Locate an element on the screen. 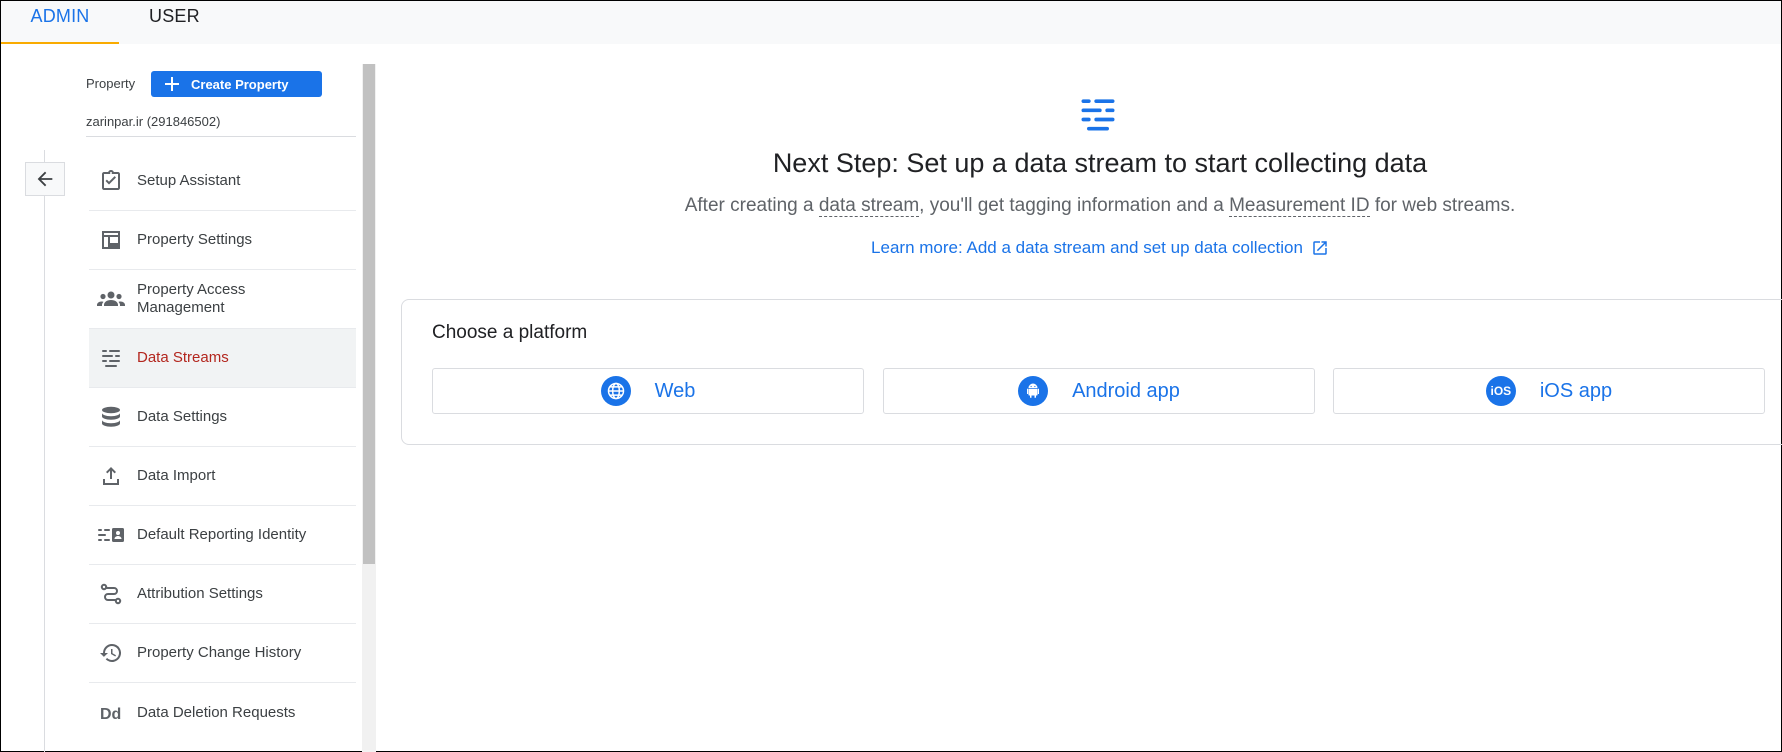  arrow-left-icon is located at coordinates (45, 179).